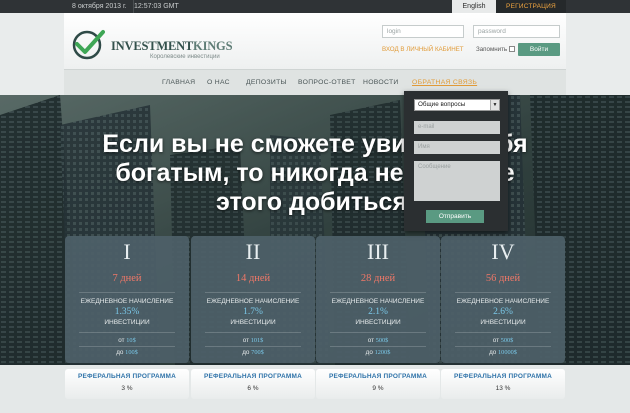  I want to click on referral-card-3: РЕФЕРАЛЬНАЯ ПРОГРАММА 9 %, so click(378, 384).